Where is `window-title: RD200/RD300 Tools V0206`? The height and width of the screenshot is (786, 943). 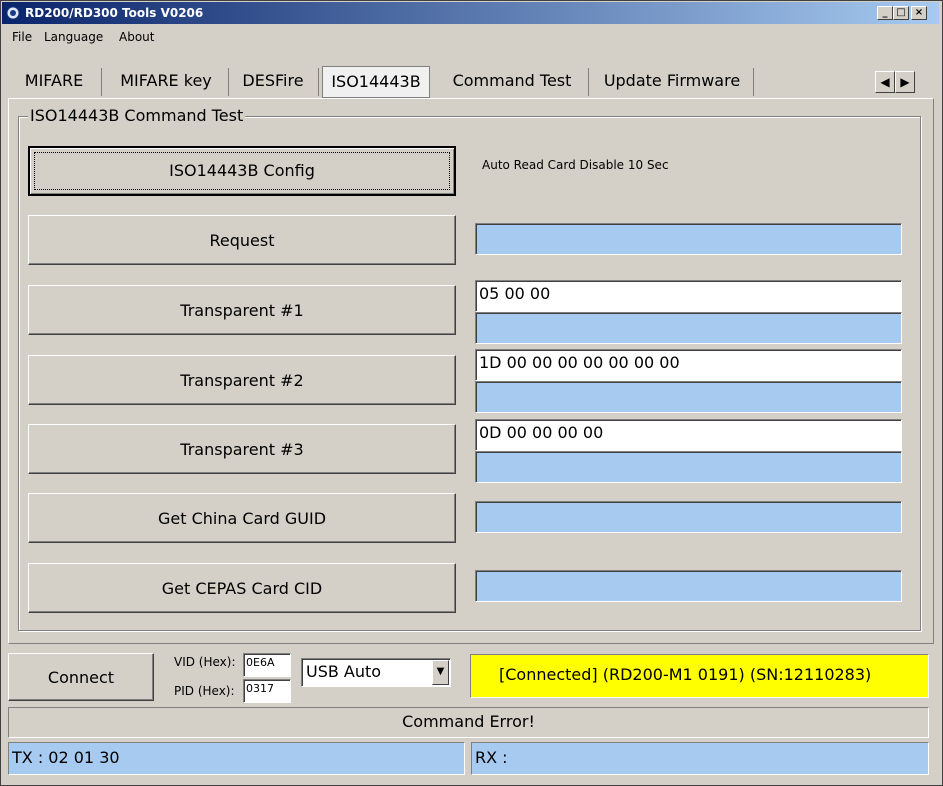
window-title: RD200/RD300 Tools V0206 is located at coordinates (114, 13).